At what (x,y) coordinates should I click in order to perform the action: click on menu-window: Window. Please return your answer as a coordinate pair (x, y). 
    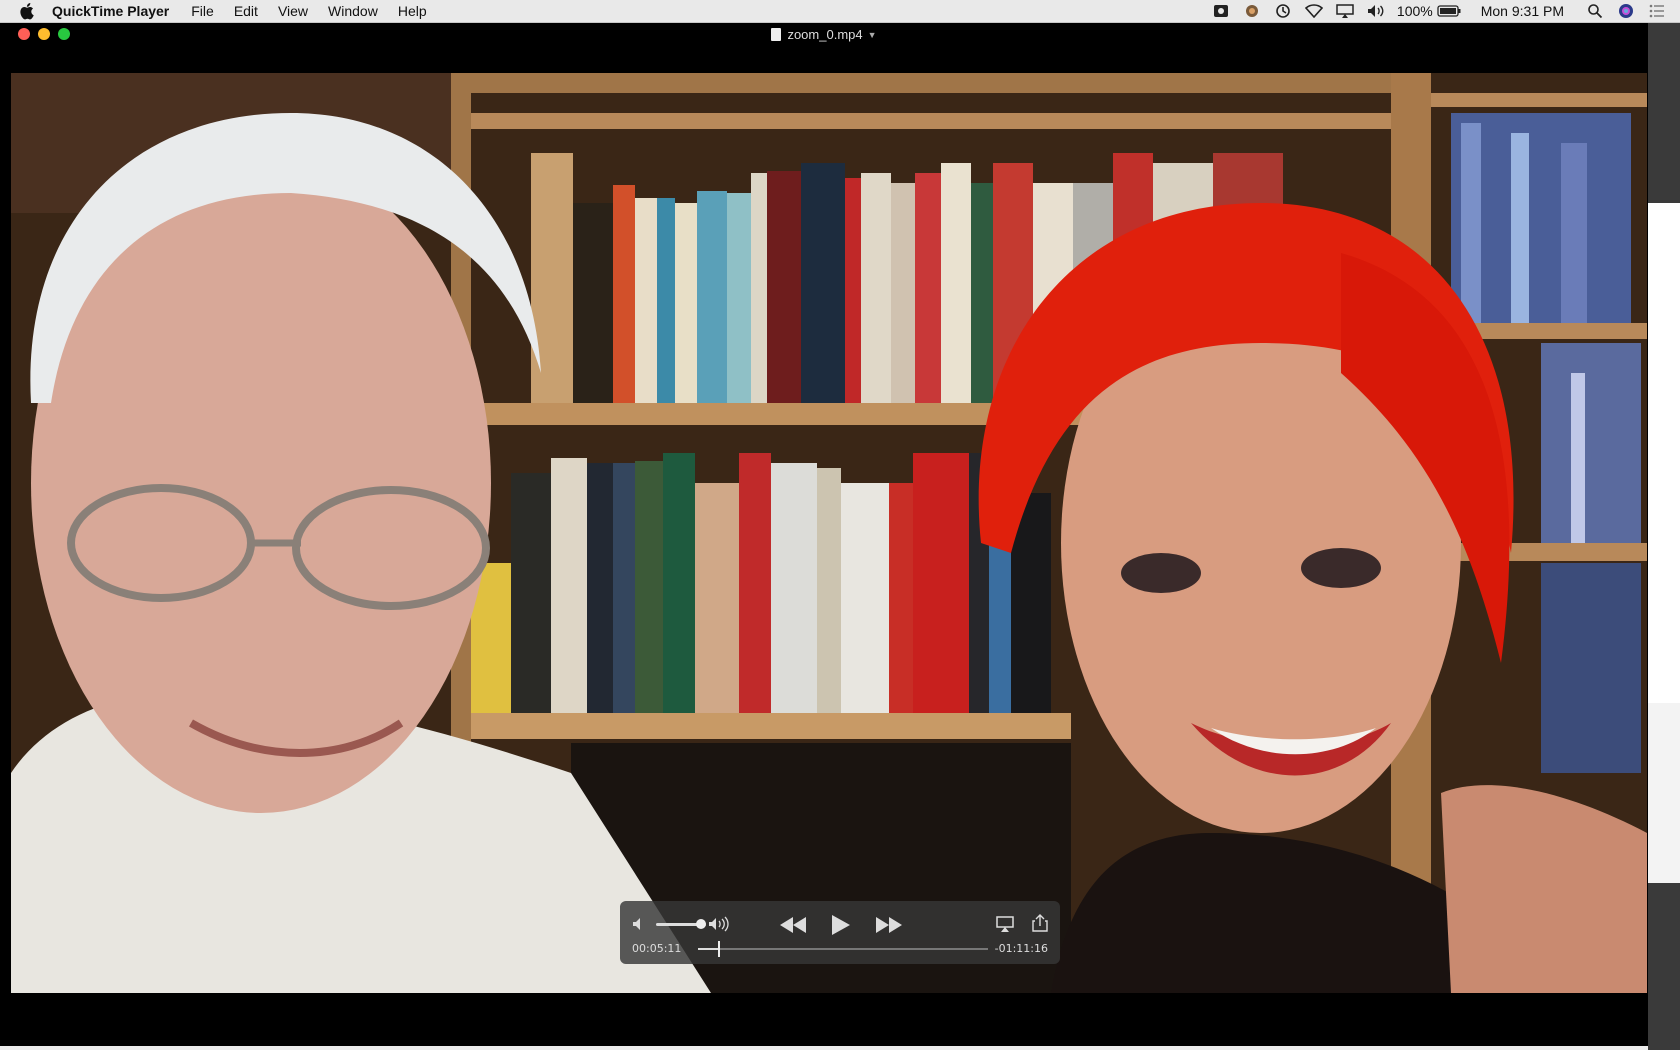
    Looking at the image, I should click on (353, 11).